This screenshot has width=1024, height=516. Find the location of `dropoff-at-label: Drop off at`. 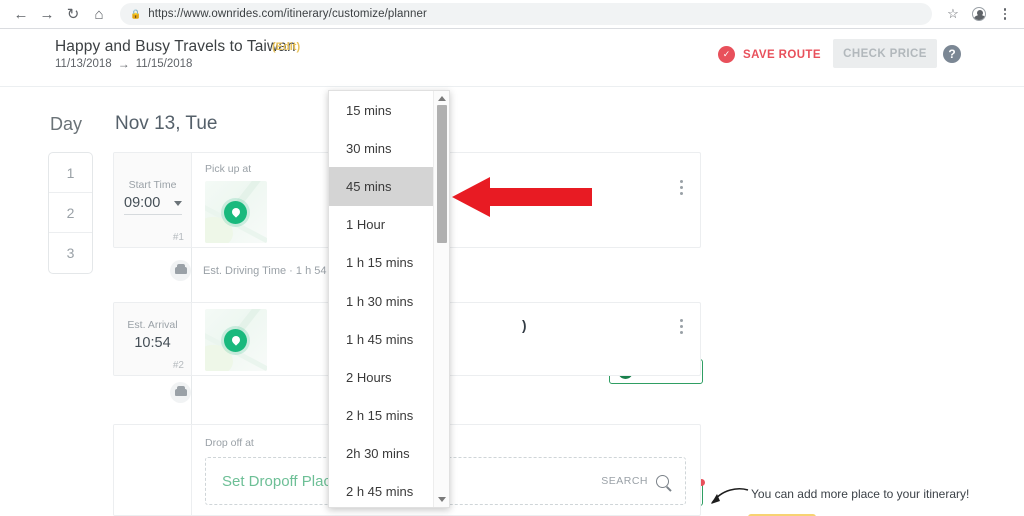

dropoff-at-label: Drop off at is located at coordinates (229, 443).